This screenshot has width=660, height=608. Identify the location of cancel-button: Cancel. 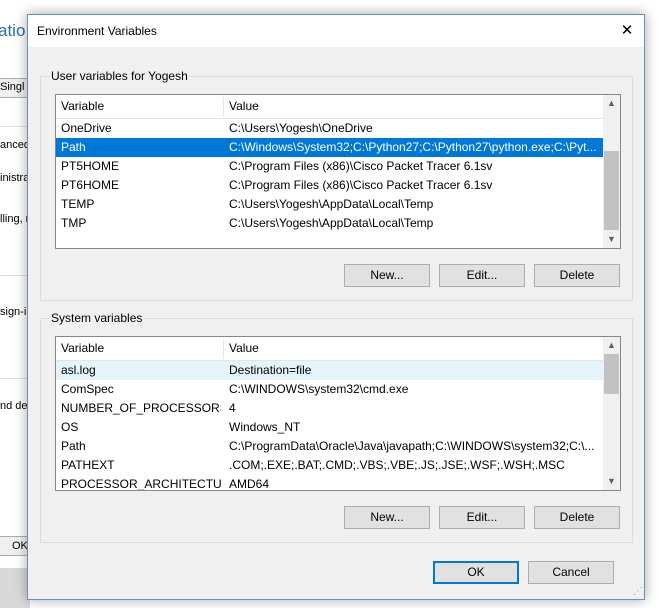
(571, 572).